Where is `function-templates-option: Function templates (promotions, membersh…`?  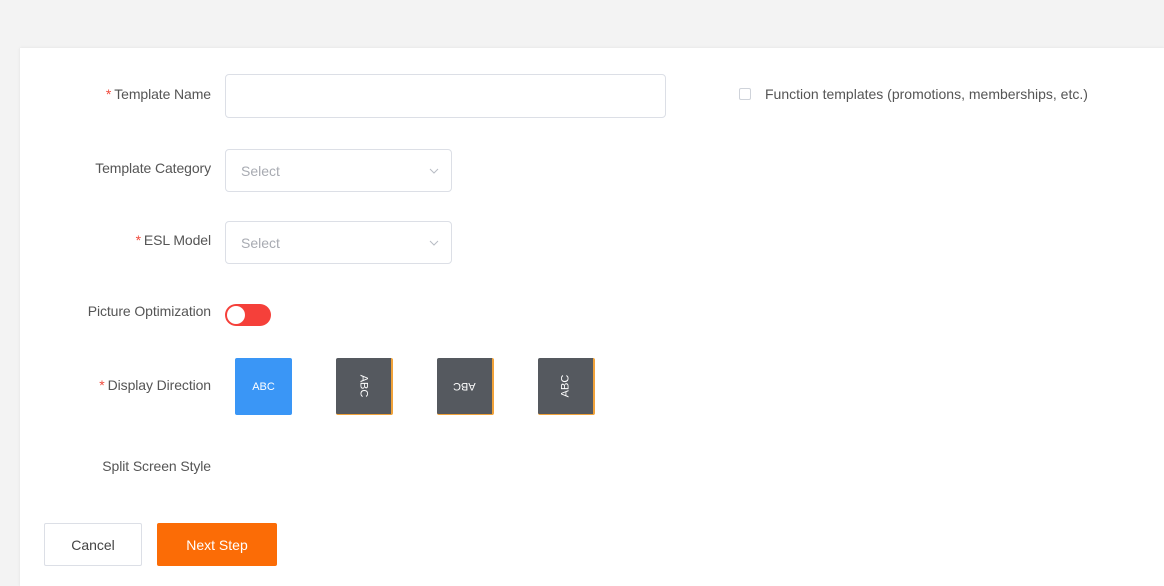 function-templates-option: Function templates (promotions, membersh… is located at coordinates (913, 94).